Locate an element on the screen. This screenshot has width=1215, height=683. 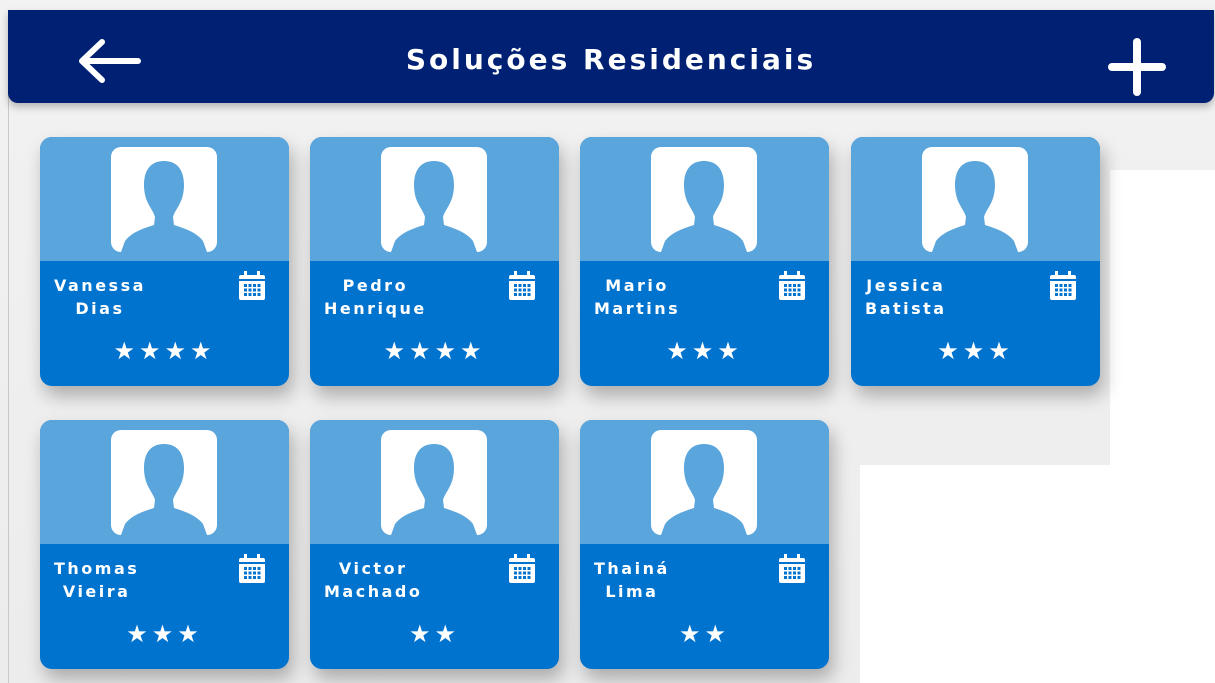
contact-last-name: Batista is located at coordinates (906, 308).